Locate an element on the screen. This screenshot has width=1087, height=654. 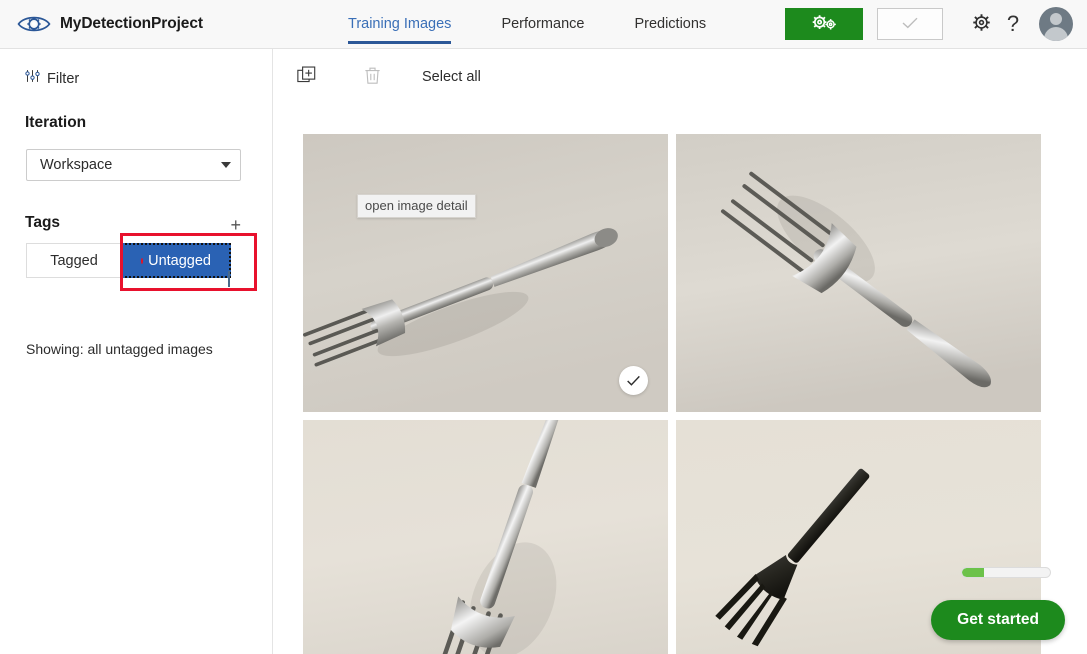
help-button: ? is located at coordinates (1013, 24).